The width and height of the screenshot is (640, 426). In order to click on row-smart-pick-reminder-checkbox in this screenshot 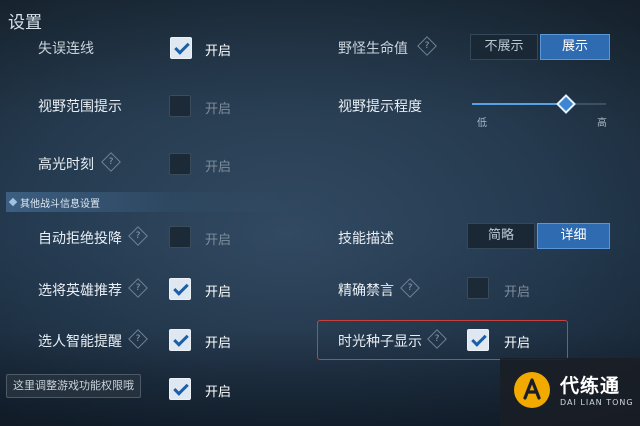, I will do `click(180, 340)`.